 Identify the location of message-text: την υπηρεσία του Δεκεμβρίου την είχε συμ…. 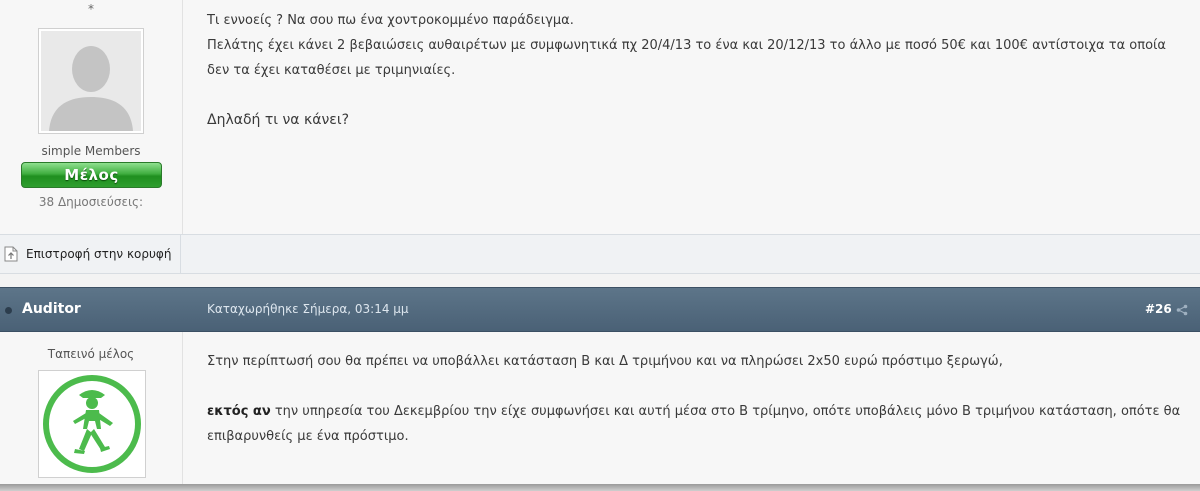
(725, 411).